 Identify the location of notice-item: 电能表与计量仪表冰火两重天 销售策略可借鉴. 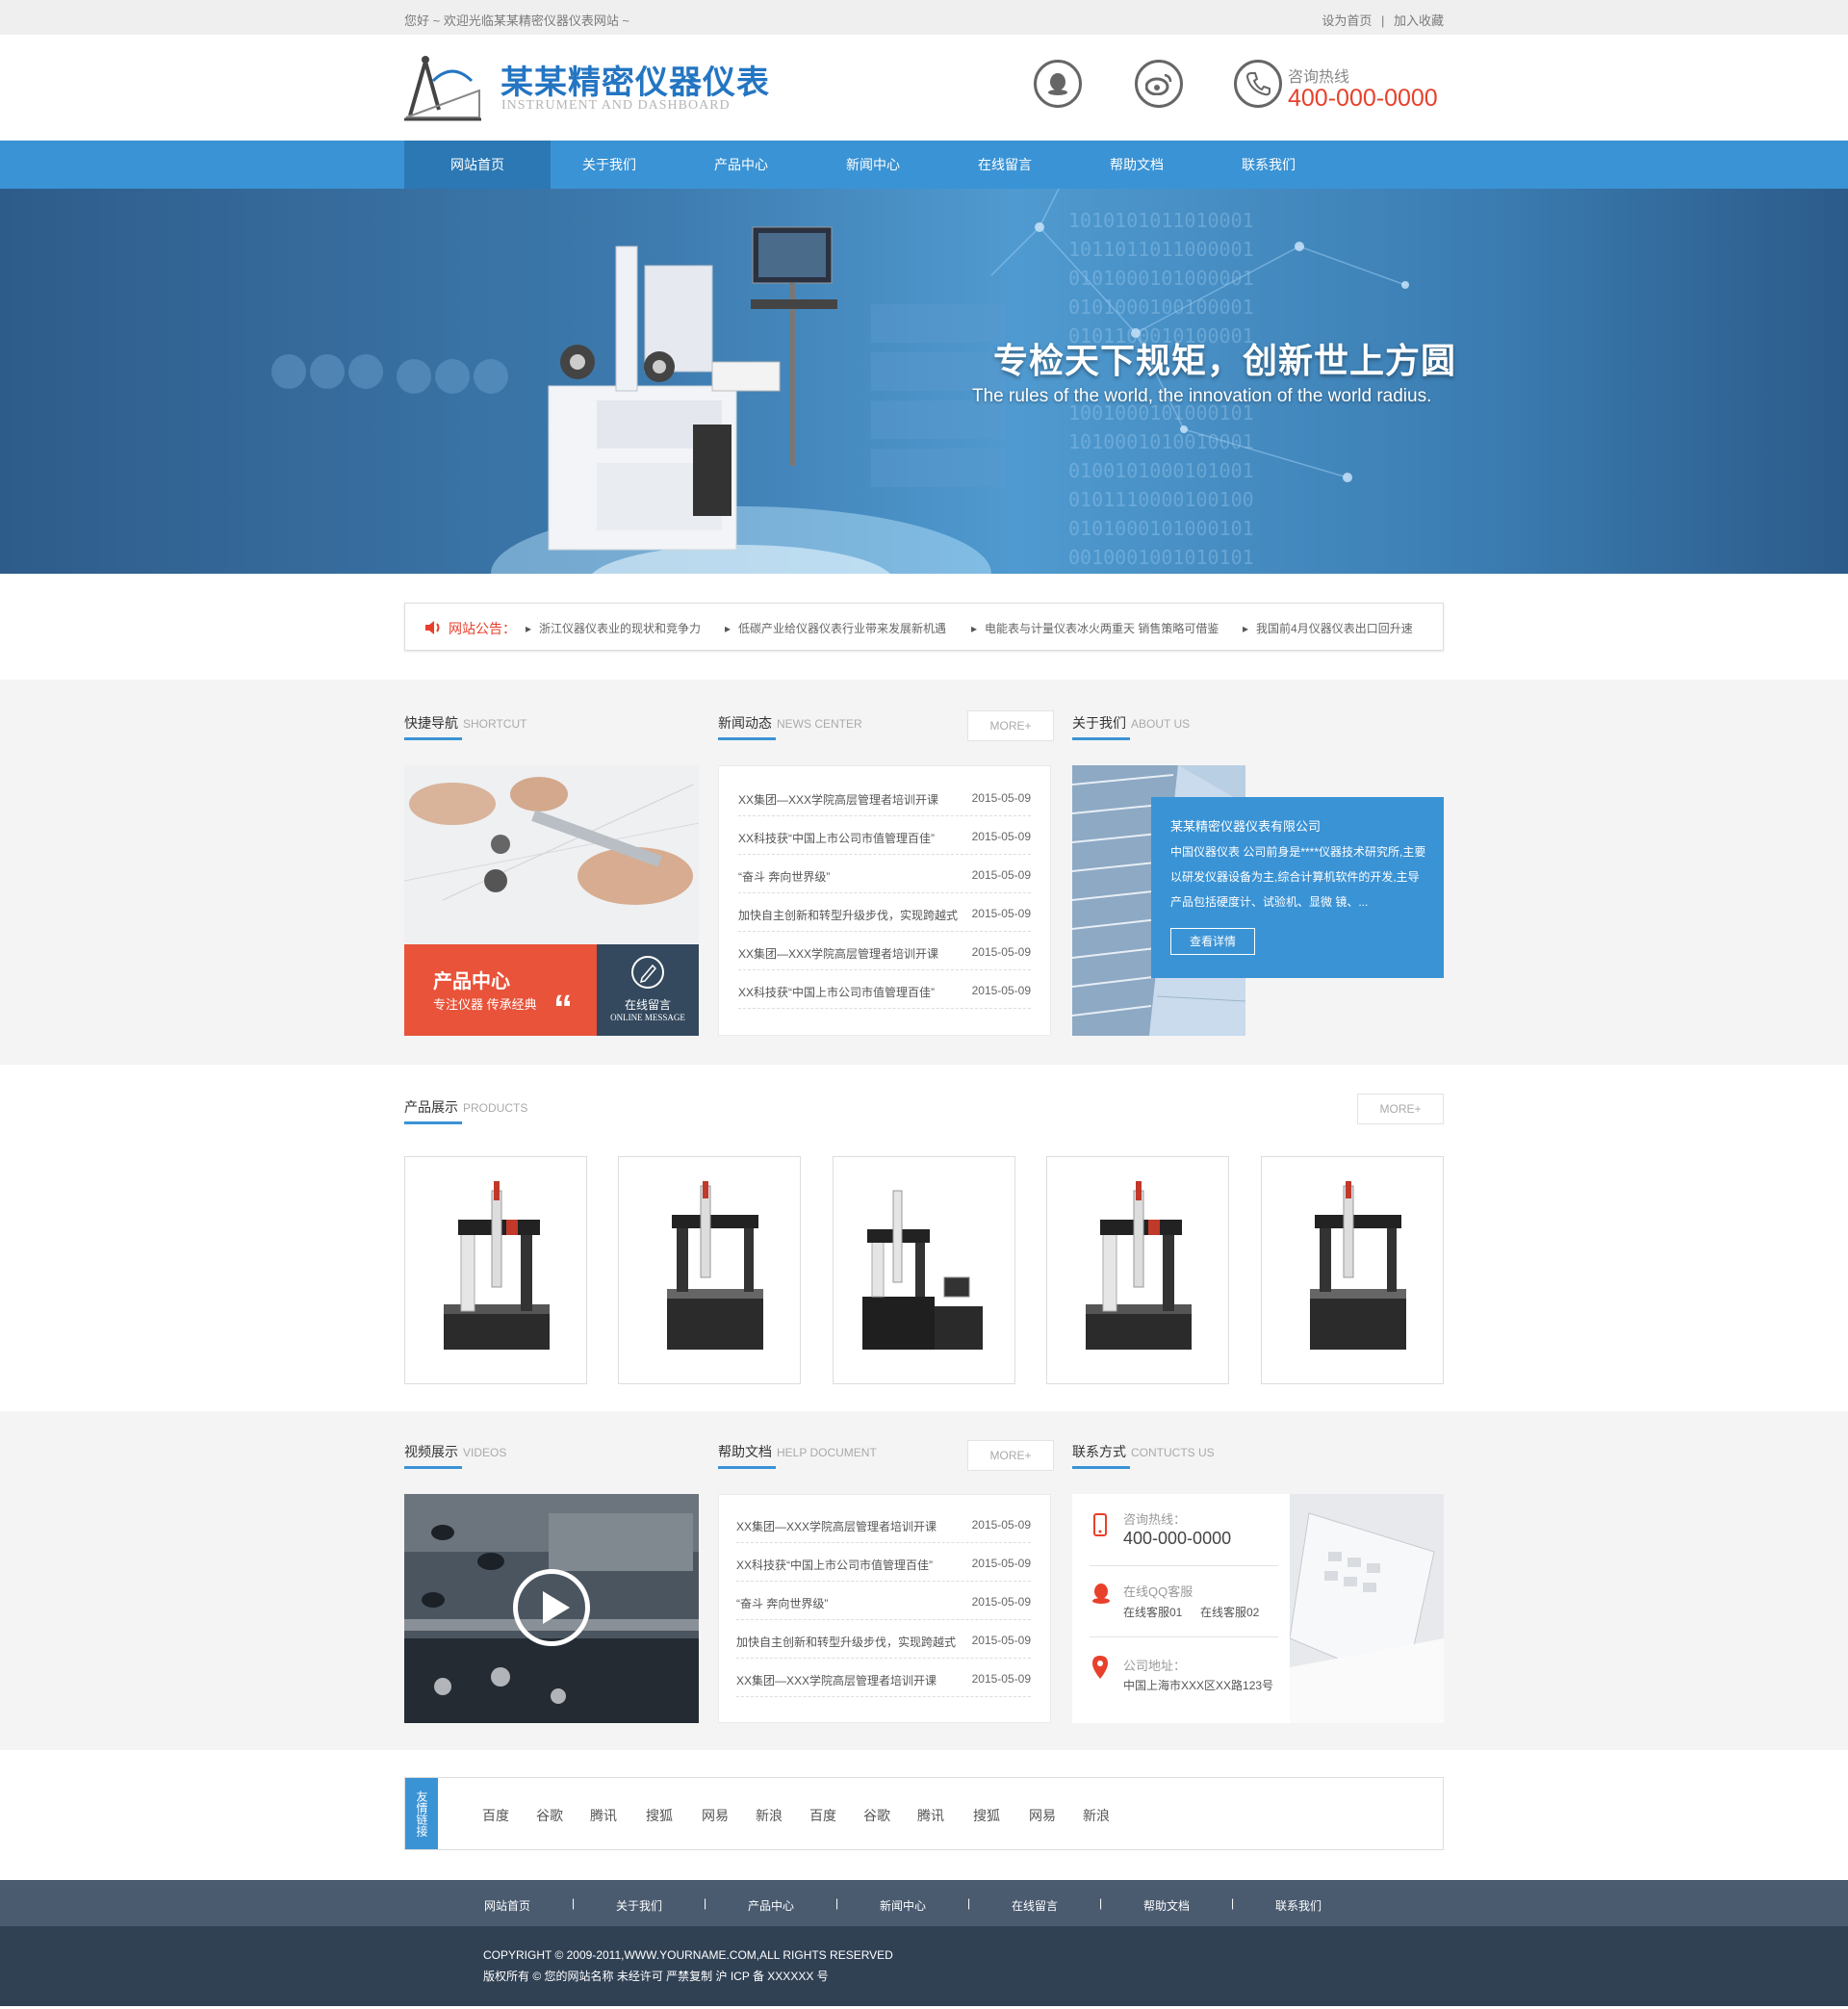
(1095, 628).